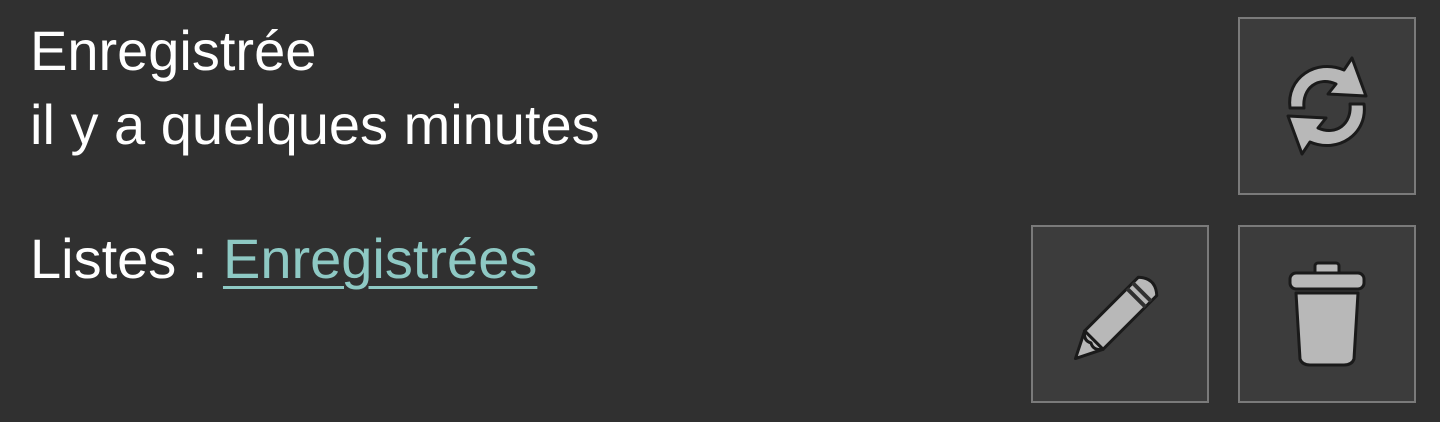 This screenshot has width=1440, height=422. I want to click on refresh-icon, so click(1327, 106).